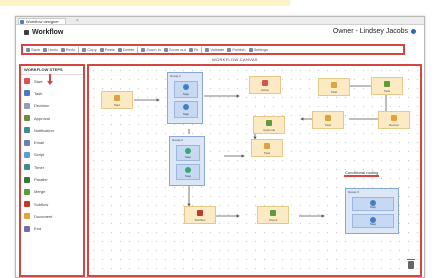 This screenshot has width=439, height=278. What do you see at coordinates (38, 229) in the screenshot?
I see `palette-item-label: End` at bounding box center [38, 229].